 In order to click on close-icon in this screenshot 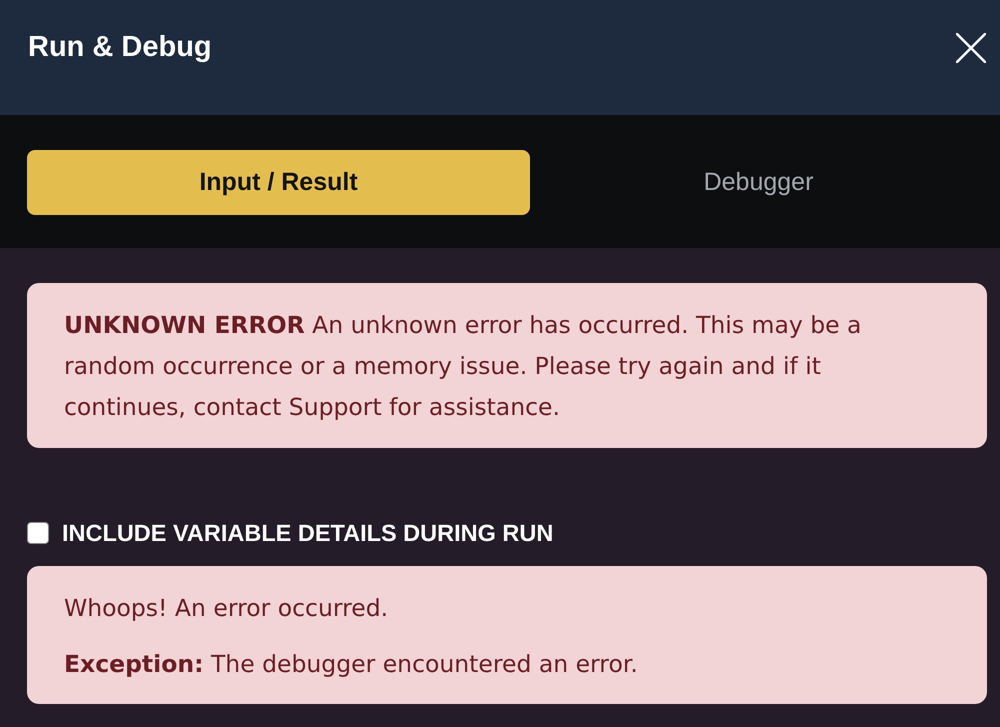, I will do `click(971, 48)`.